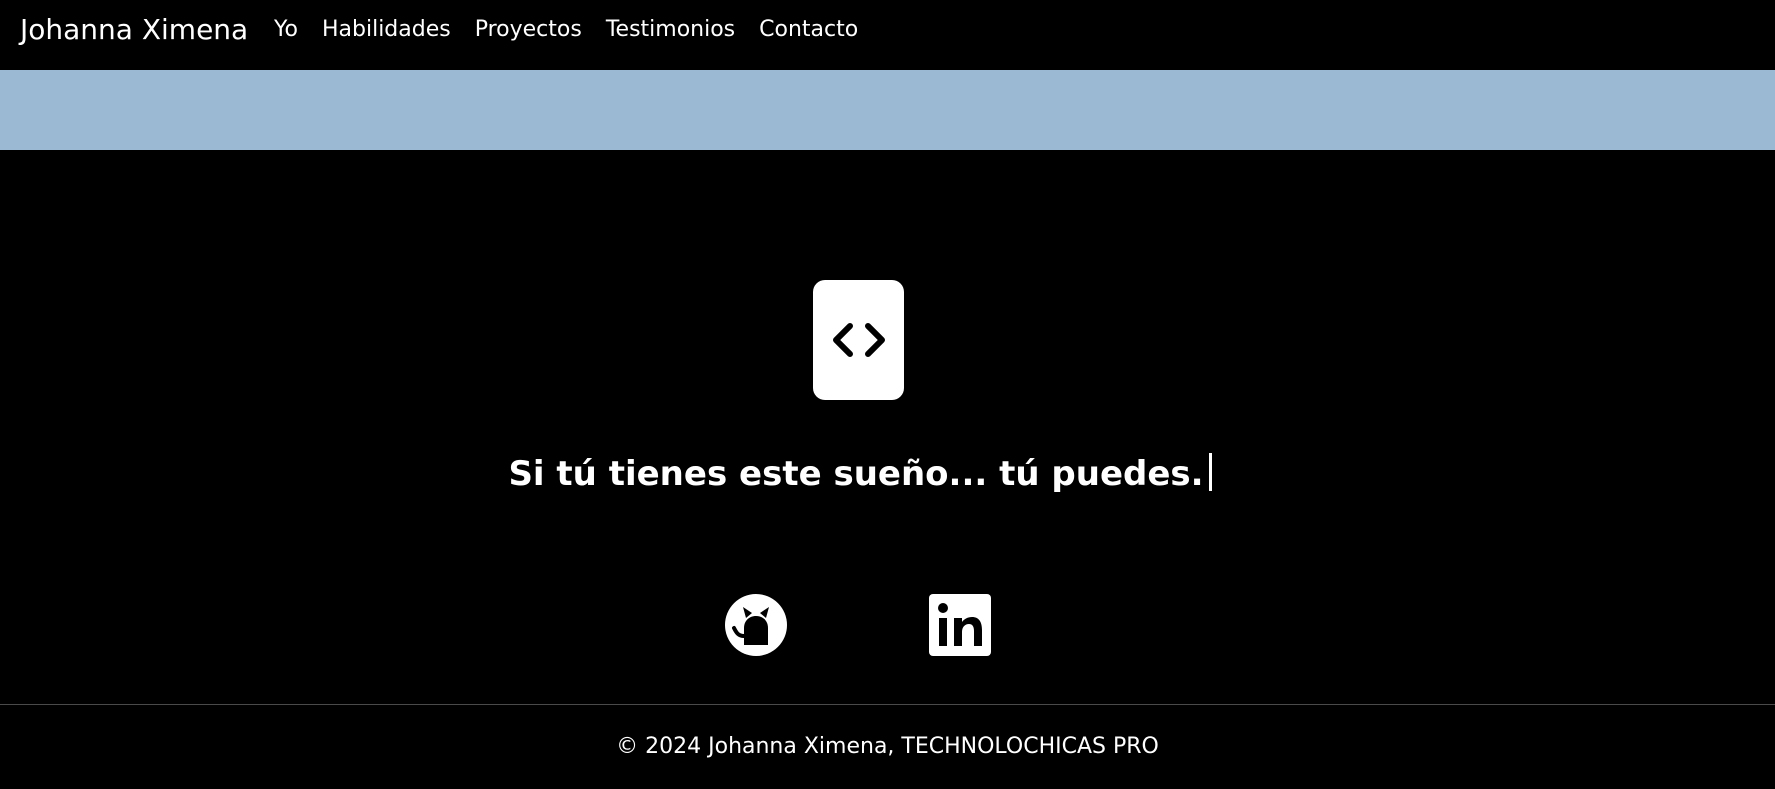 The height and width of the screenshot is (789, 1775). I want to click on nav-link-yo: Yo, so click(286, 30).